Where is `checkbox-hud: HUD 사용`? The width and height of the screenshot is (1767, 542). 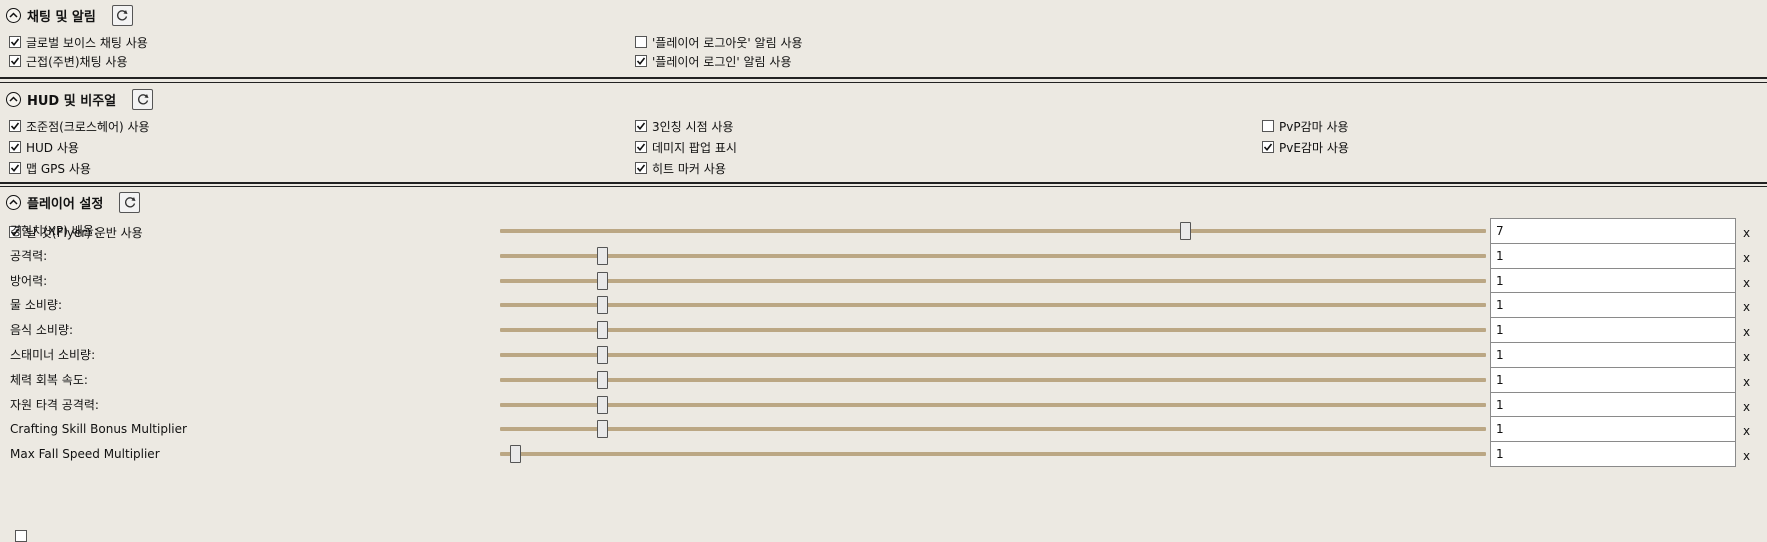 checkbox-hud: HUD 사용 is located at coordinates (44, 147).